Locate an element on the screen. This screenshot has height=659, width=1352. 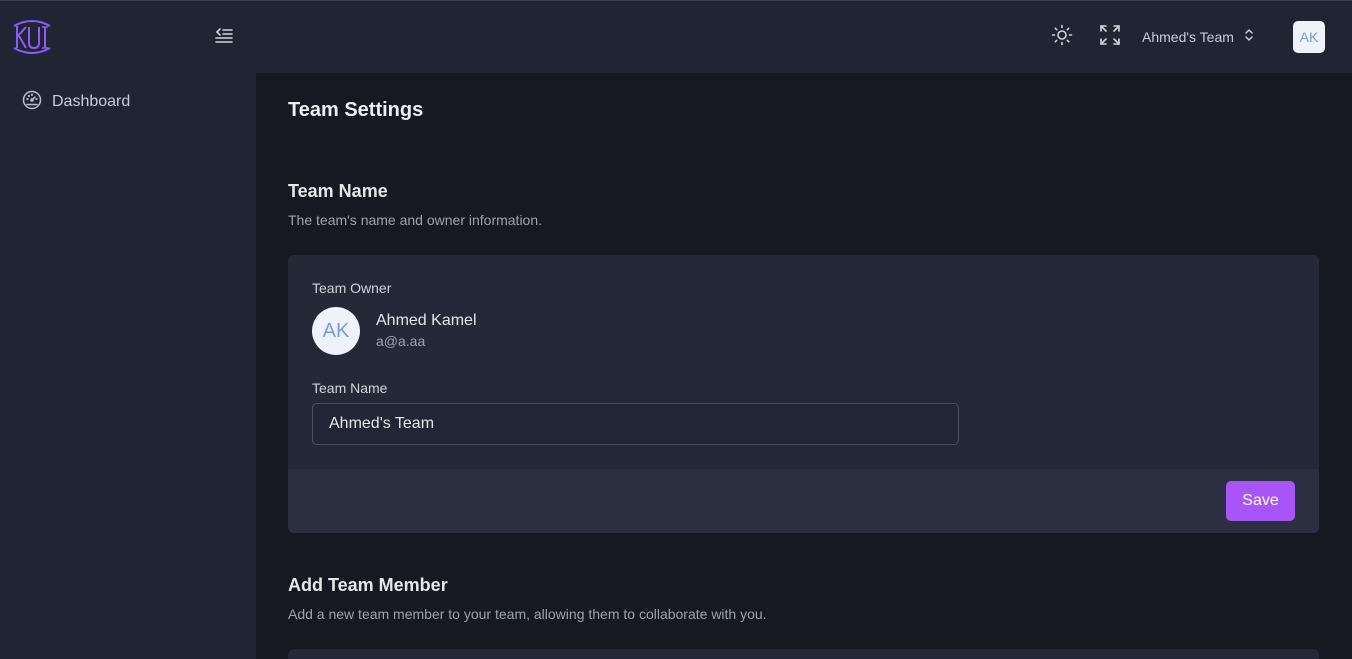
fullscreen-button is located at coordinates (1110, 37).